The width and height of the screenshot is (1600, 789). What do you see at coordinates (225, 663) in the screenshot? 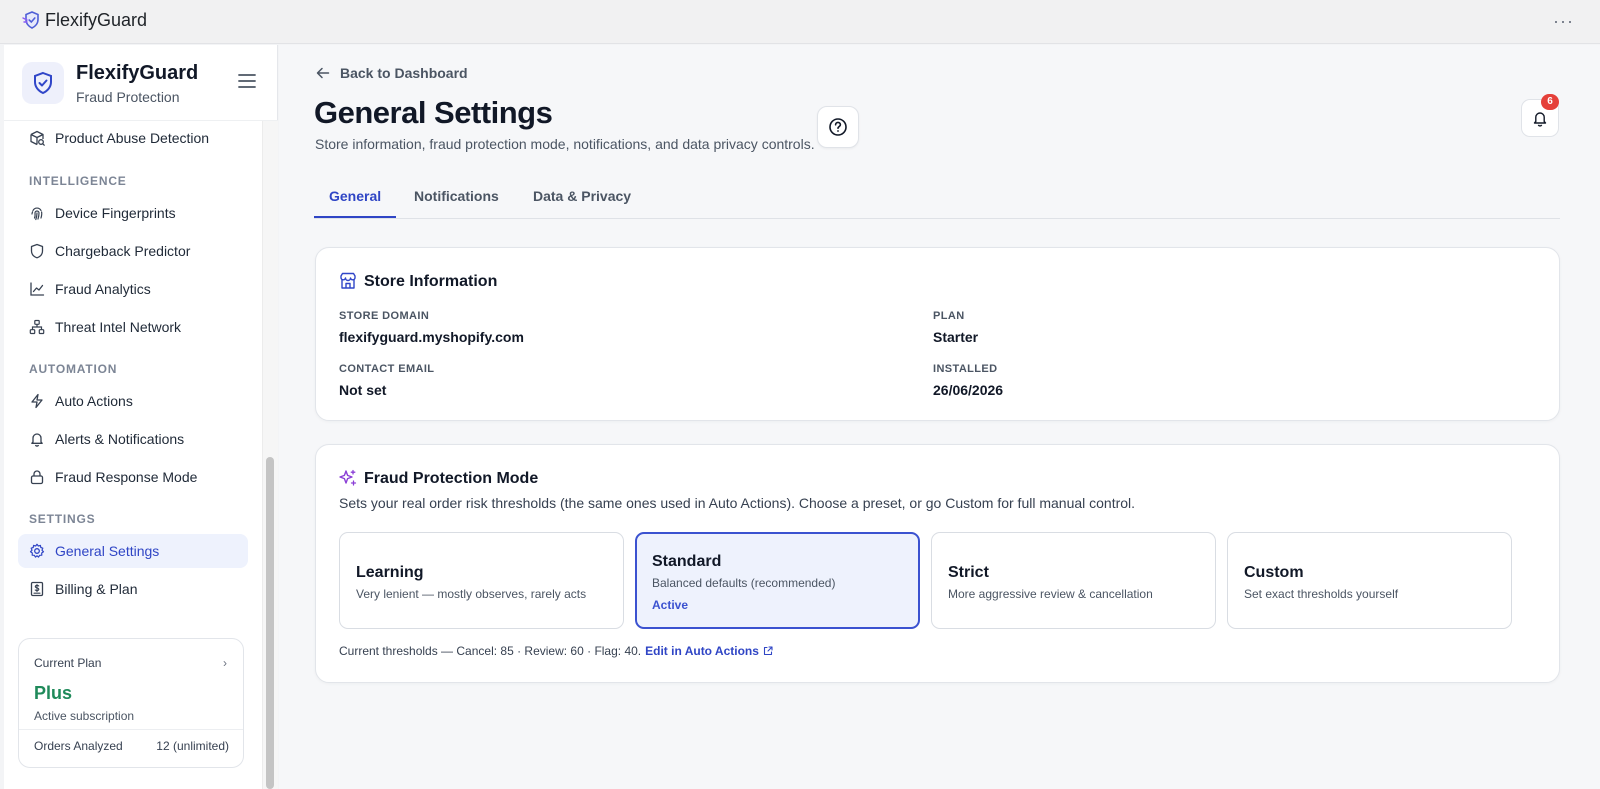
I see `chevron-right-icon: ›` at bounding box center [225, 663].